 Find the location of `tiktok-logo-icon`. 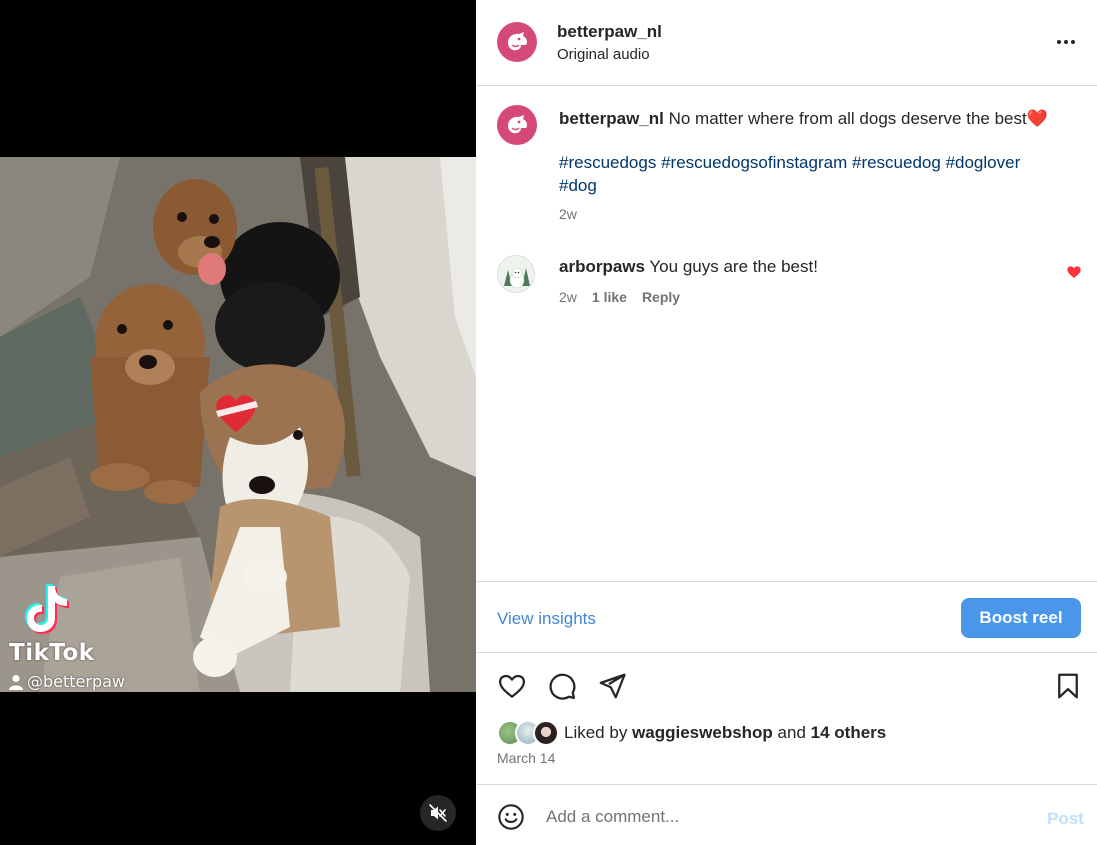

tiktok-logo-icon is located at coordinates (47, 609).